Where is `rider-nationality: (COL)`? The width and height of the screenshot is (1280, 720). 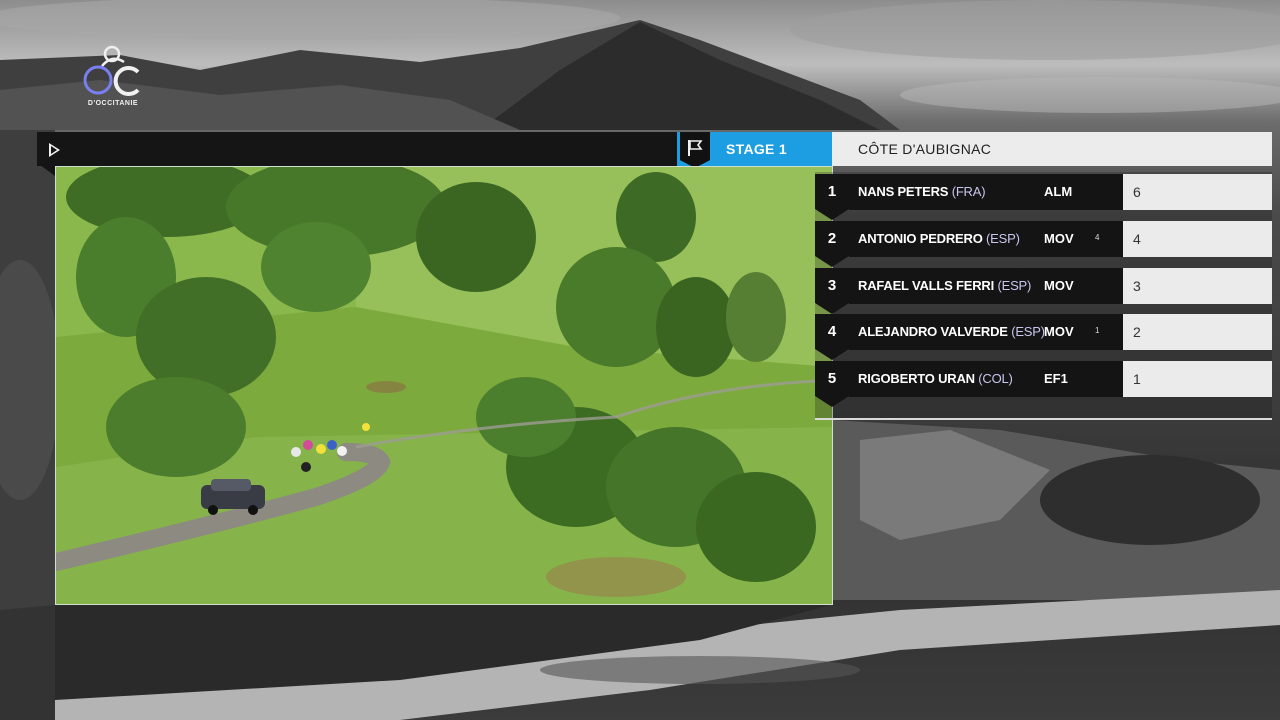
rider-nationality: (COL) is located at coordinates (995, 378).